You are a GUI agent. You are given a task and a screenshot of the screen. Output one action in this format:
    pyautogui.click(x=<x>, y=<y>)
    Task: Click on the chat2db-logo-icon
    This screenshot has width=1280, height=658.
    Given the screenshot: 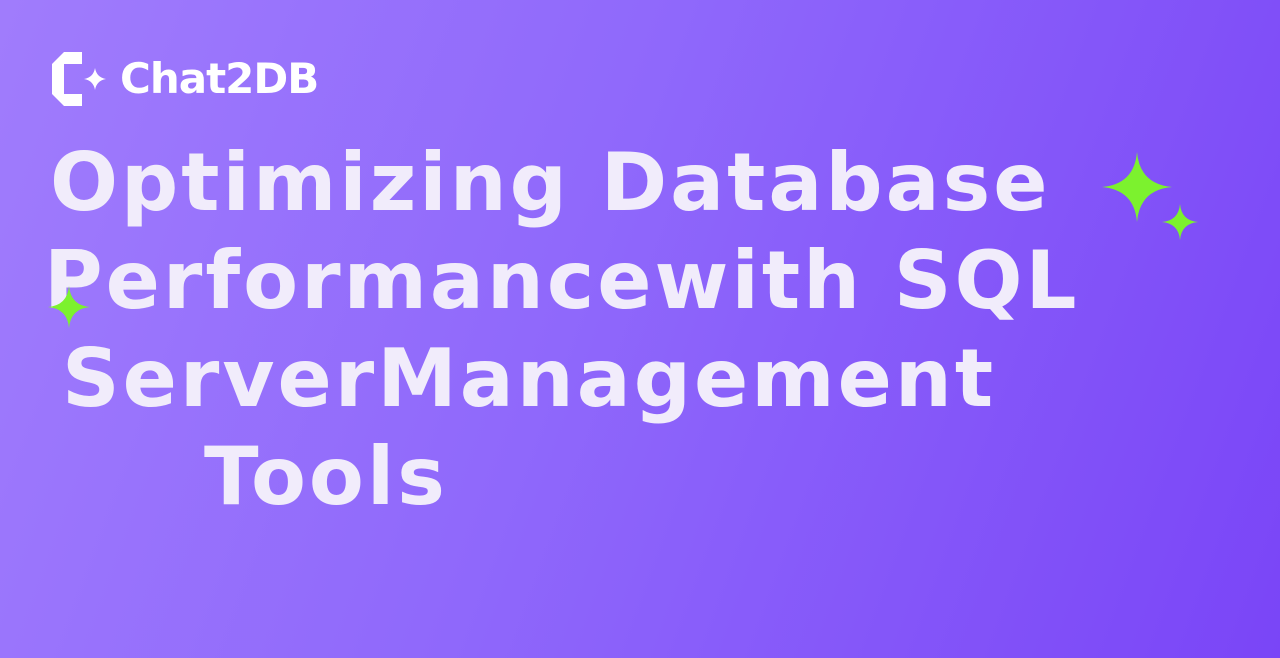 What is the action you would take?
    pyautogui.click(x=79, y=79)
    